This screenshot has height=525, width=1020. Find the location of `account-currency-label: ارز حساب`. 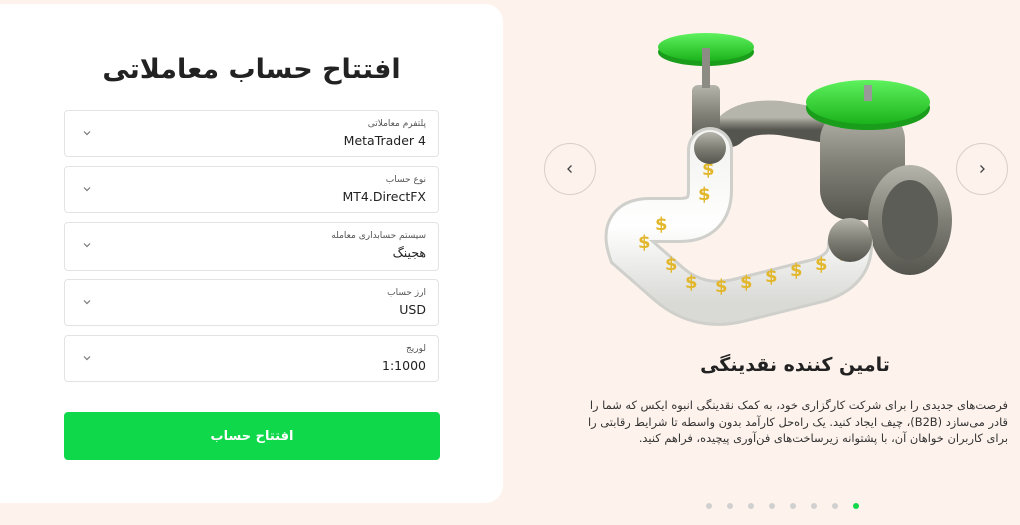

account-currency-label: ارز حساب is located at coordinates (406, 293).